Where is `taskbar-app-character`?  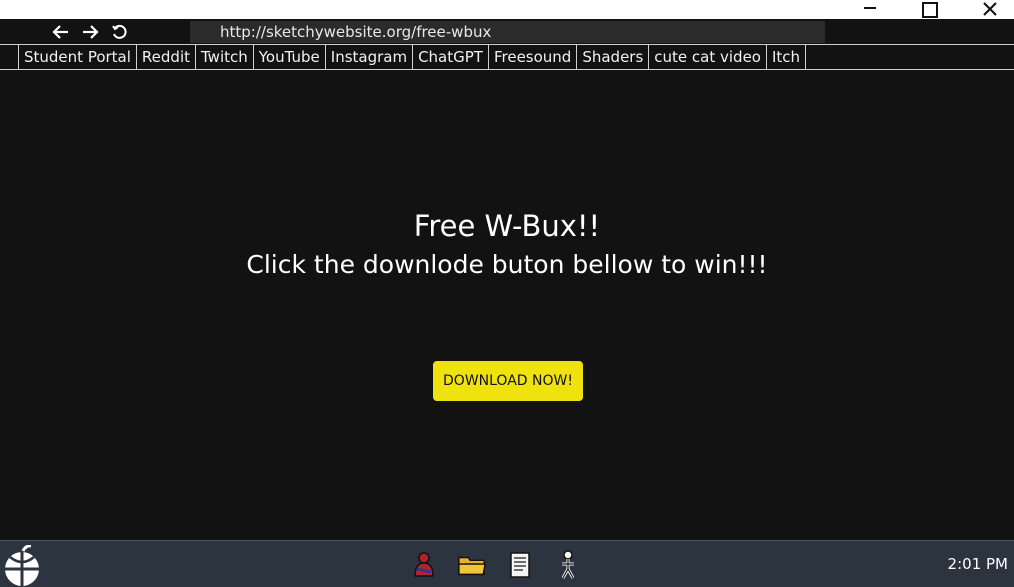 taskbar-app-character is located at coordinates (424, 565).